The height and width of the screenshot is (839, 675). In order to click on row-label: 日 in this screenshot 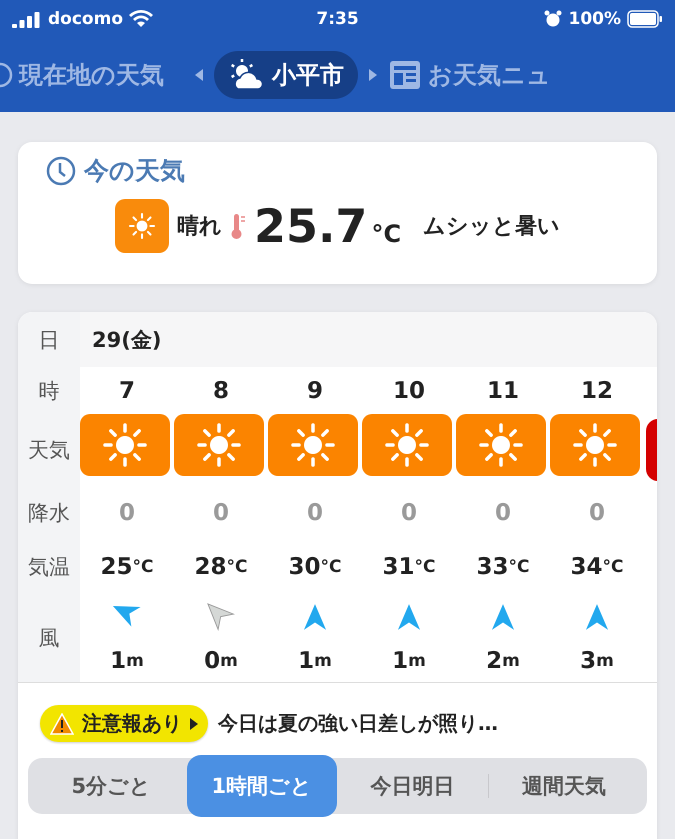, I will do `click(49, 339)`.